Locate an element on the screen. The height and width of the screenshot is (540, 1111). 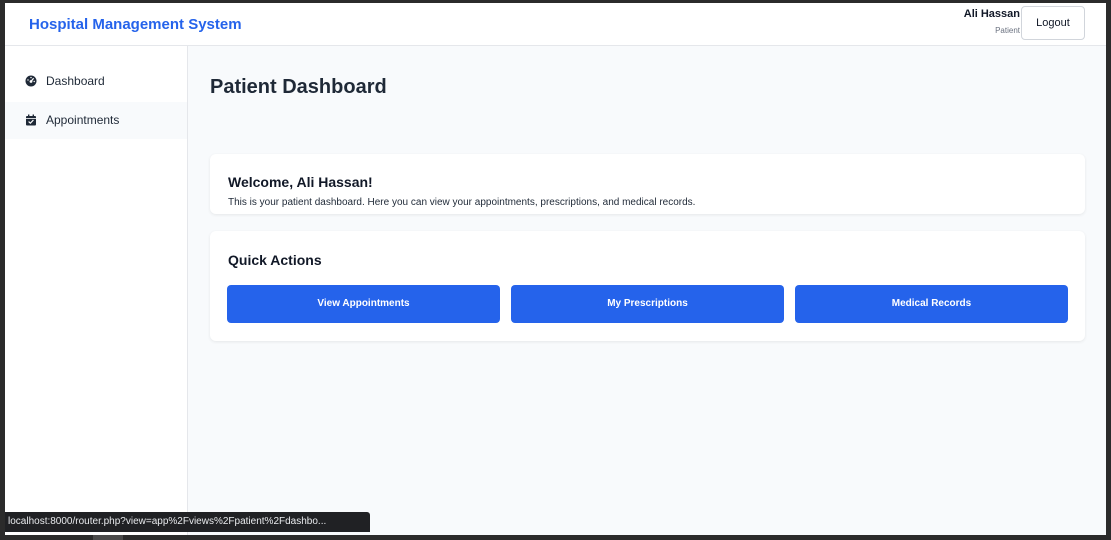
sidebar-item-label: Dashboard is located at coordinates (75, 81).